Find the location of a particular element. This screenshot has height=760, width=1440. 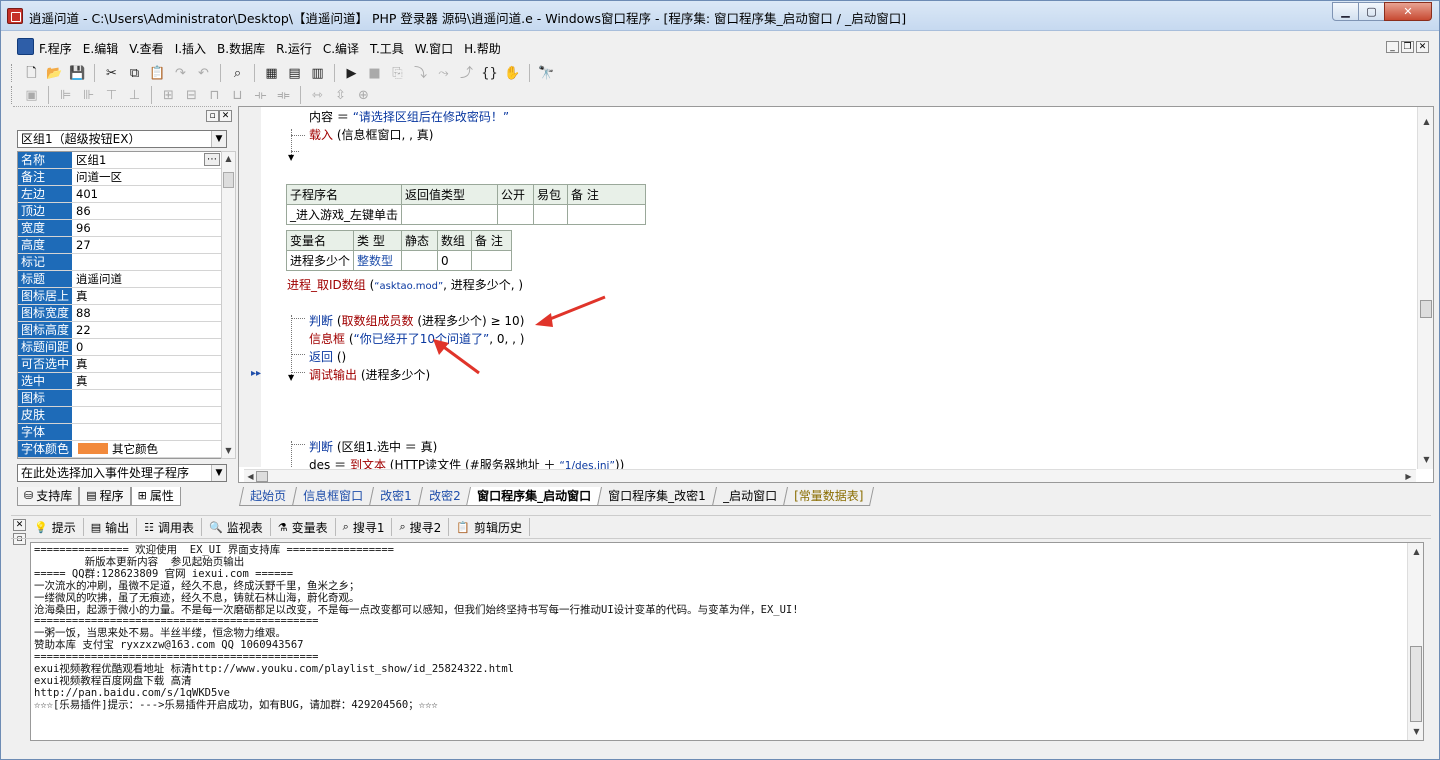

property-row: 图标 is located at coordinates (120, 398).